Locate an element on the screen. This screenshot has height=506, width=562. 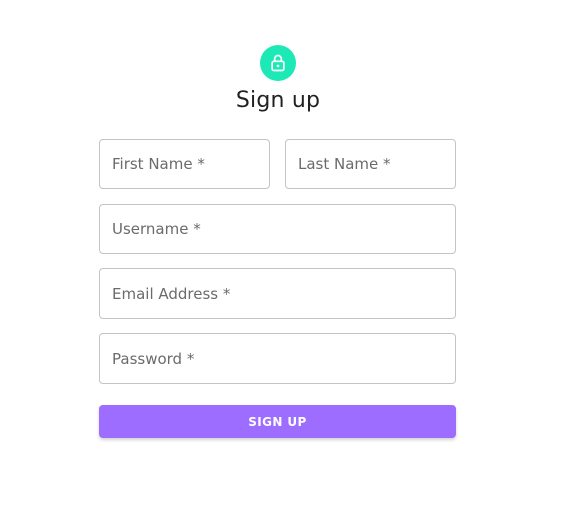
username-field: Username * is located at coordinates (277, 229).